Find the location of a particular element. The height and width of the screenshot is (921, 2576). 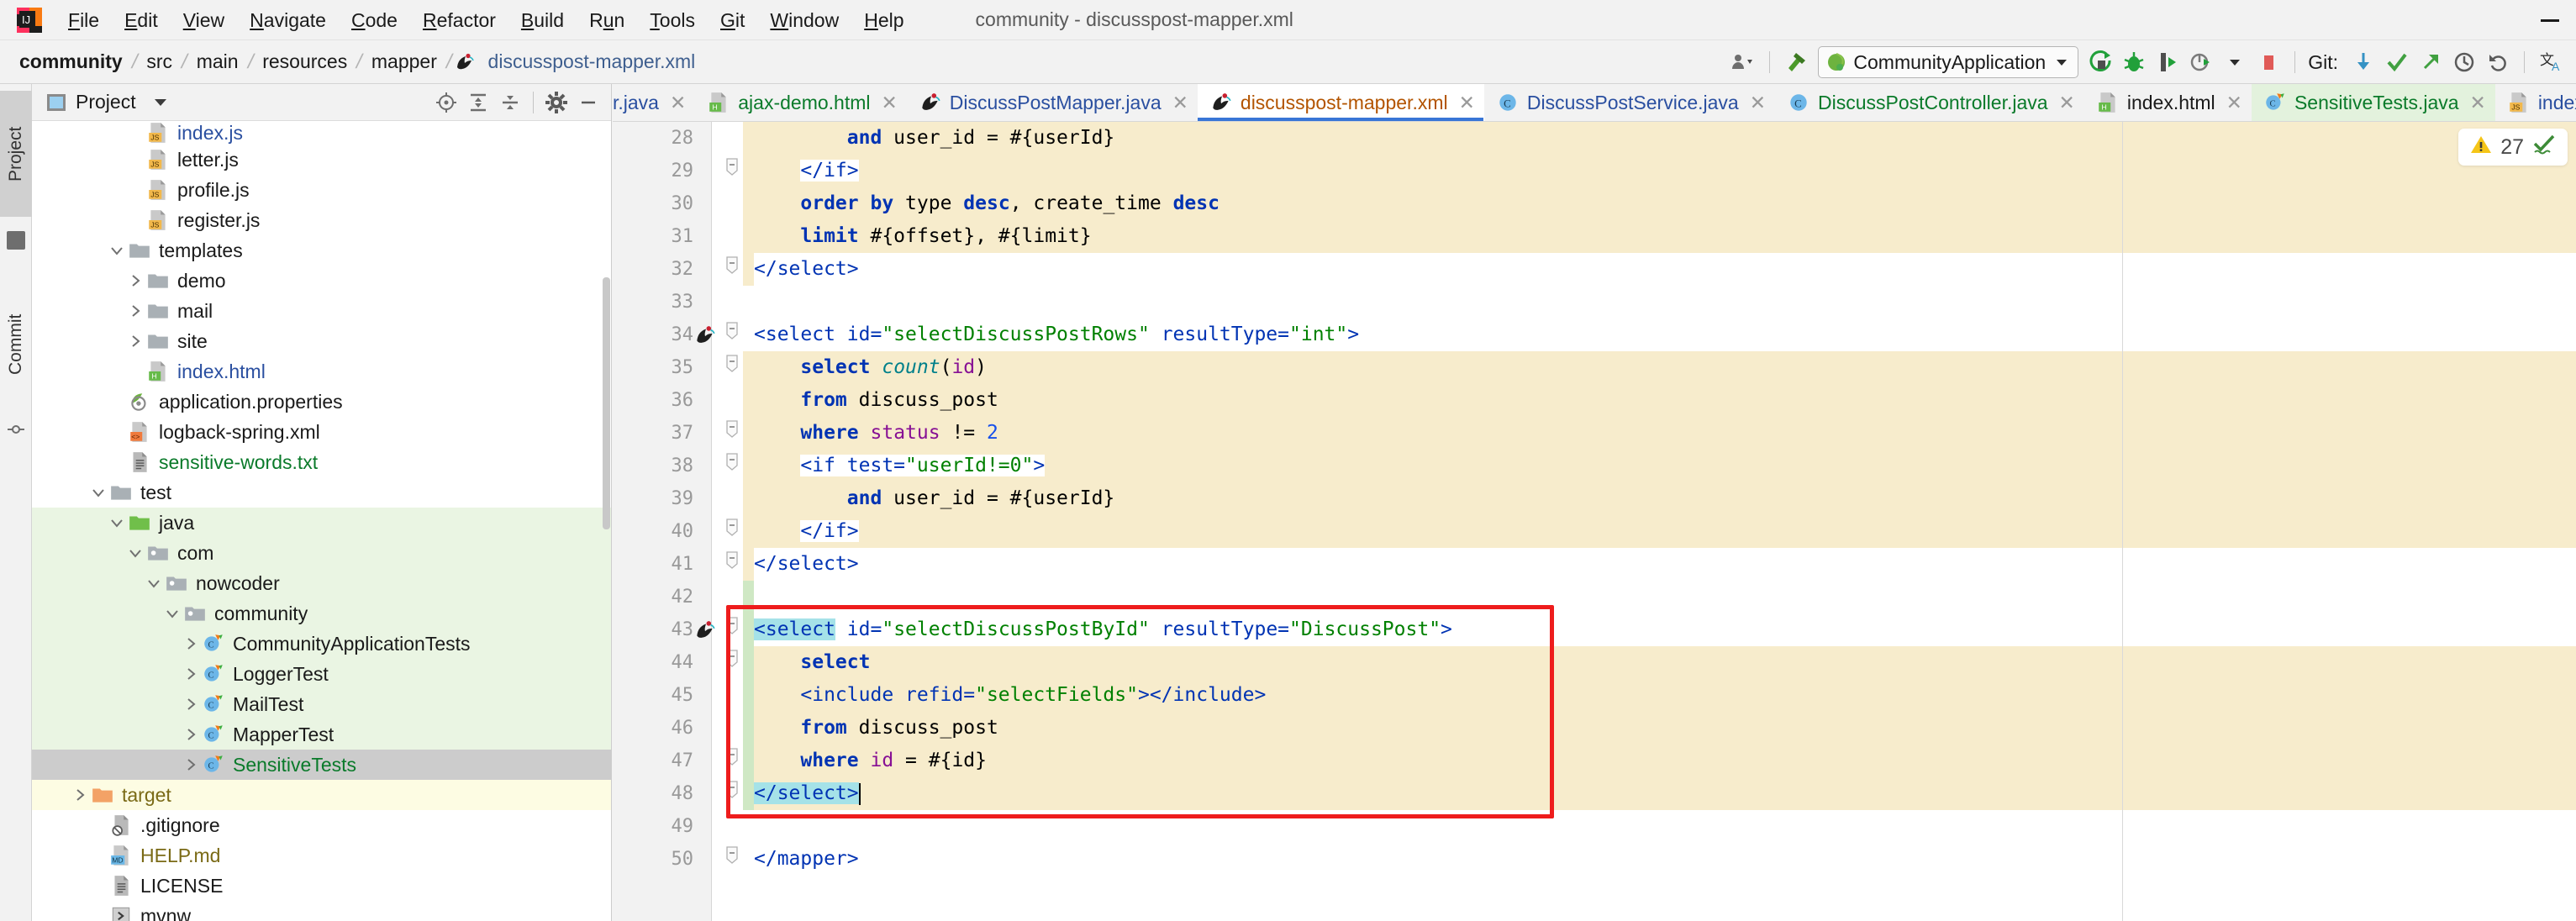

minimize-button is located at coordinates (2550, 20).